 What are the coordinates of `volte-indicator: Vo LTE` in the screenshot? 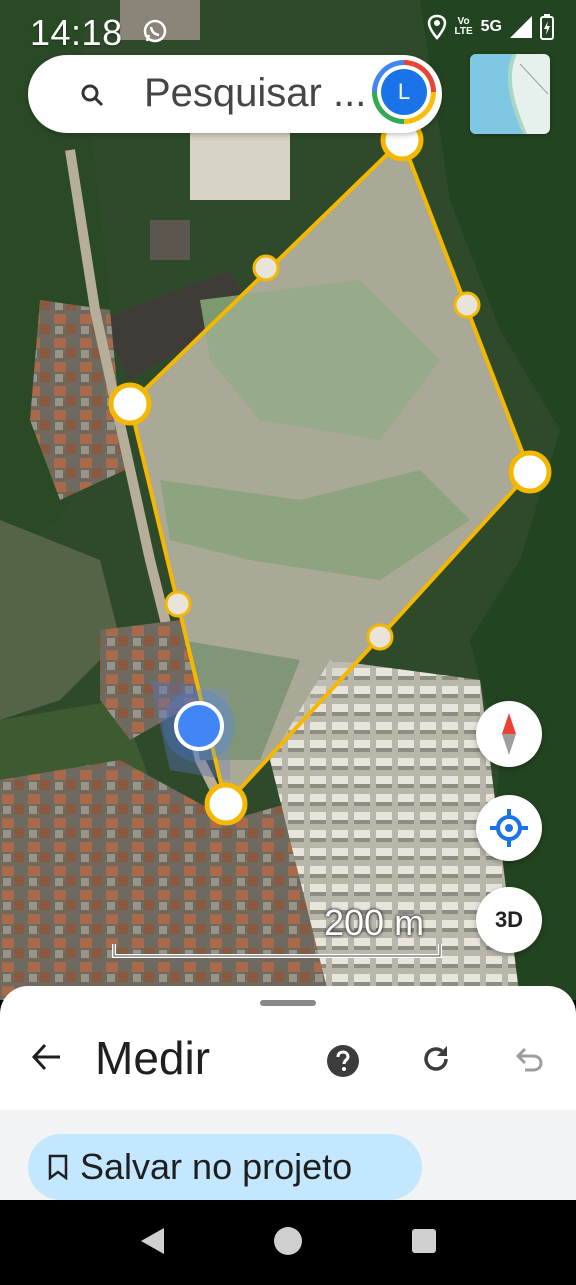 It's located at (464, 27).